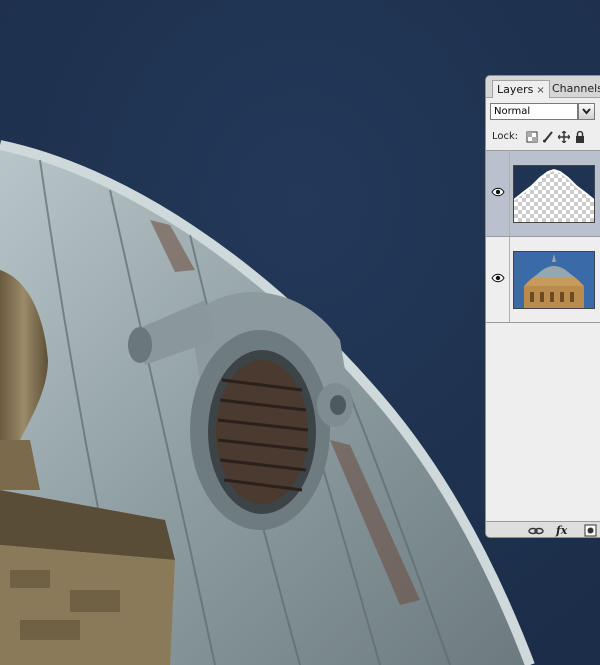 This screenshot has width=600, height=665. I want to click on blend-mode-select: Normal, so click(534, 111).